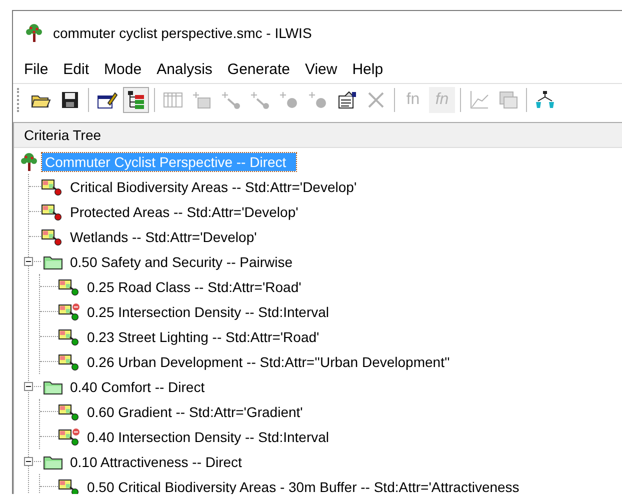 The height and width of the screenshot is (495, 622). What do you see at coordinates (208, 311) in the screenshot?
I see `tree-label: 0.25 Intersection Density -- Std:Interval` at bounding box center [208, 311].